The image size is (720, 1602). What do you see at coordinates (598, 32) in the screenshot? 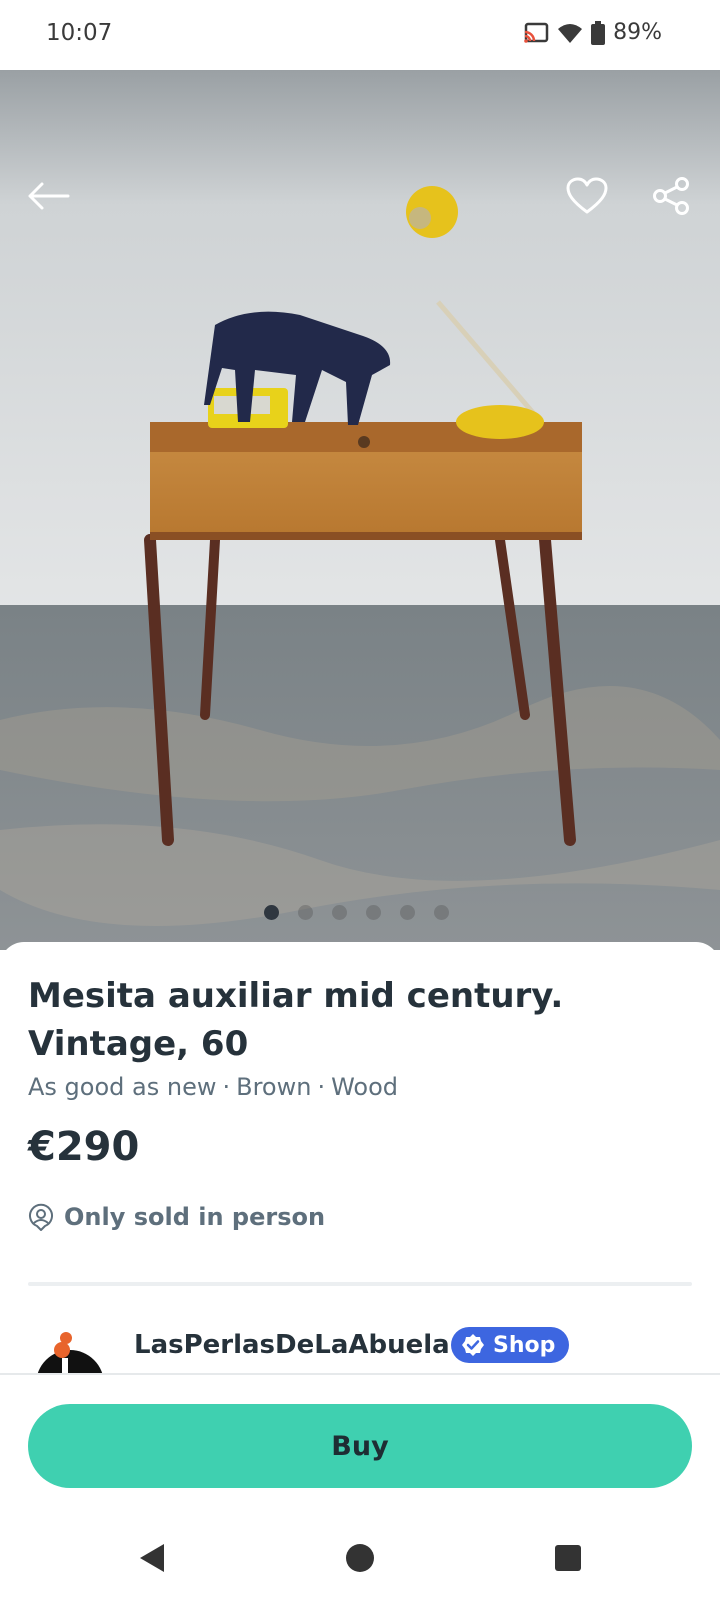
I see `battery-icon` at bounding box center [598, 32].